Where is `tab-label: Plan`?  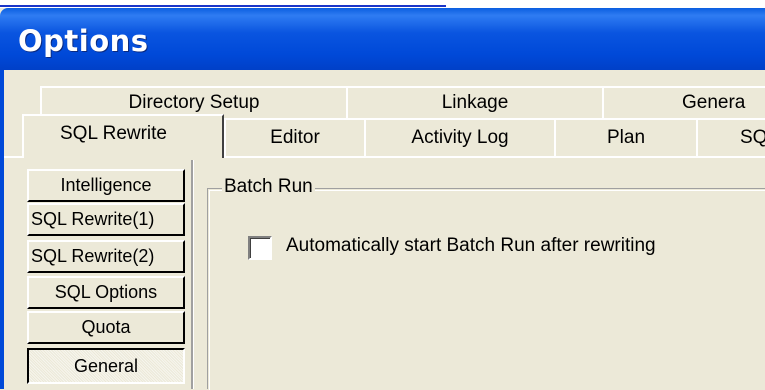 tab-label: Plan is located at coordinates (626, 137).